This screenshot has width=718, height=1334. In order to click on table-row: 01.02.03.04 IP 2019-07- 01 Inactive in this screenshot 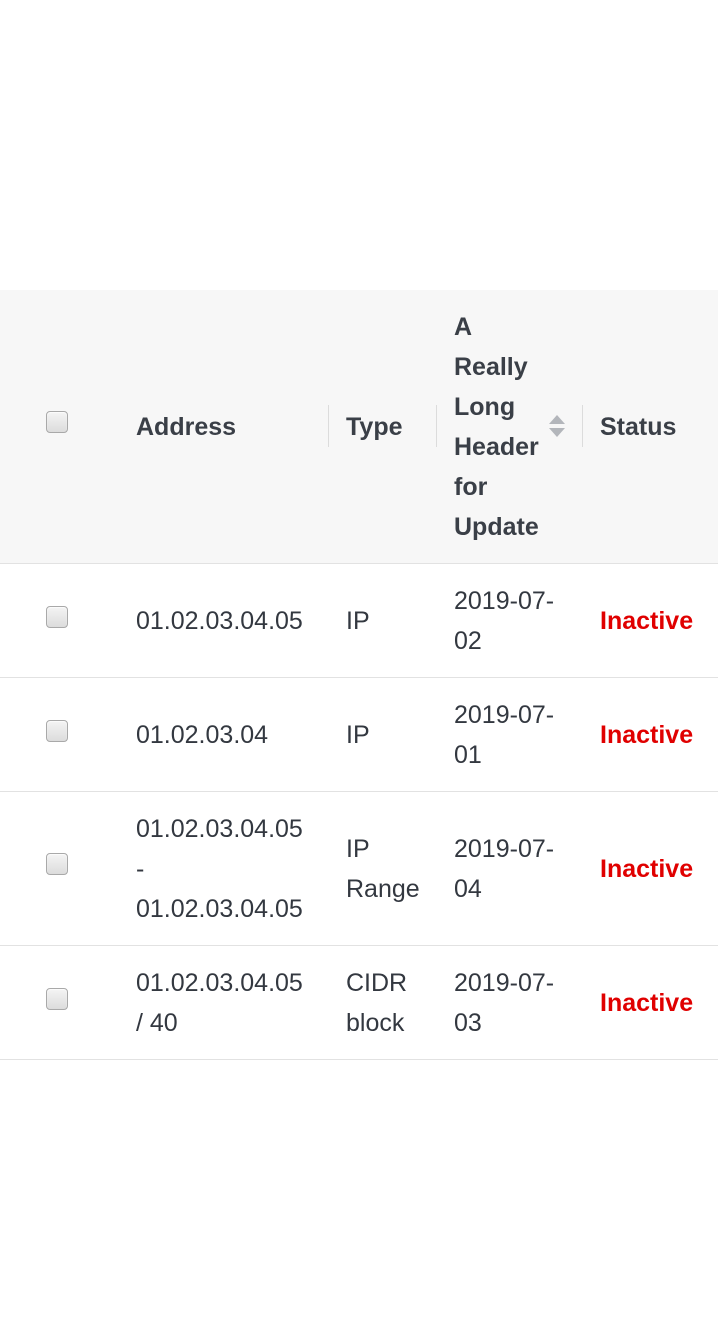, I will do `click(359, 735)`.